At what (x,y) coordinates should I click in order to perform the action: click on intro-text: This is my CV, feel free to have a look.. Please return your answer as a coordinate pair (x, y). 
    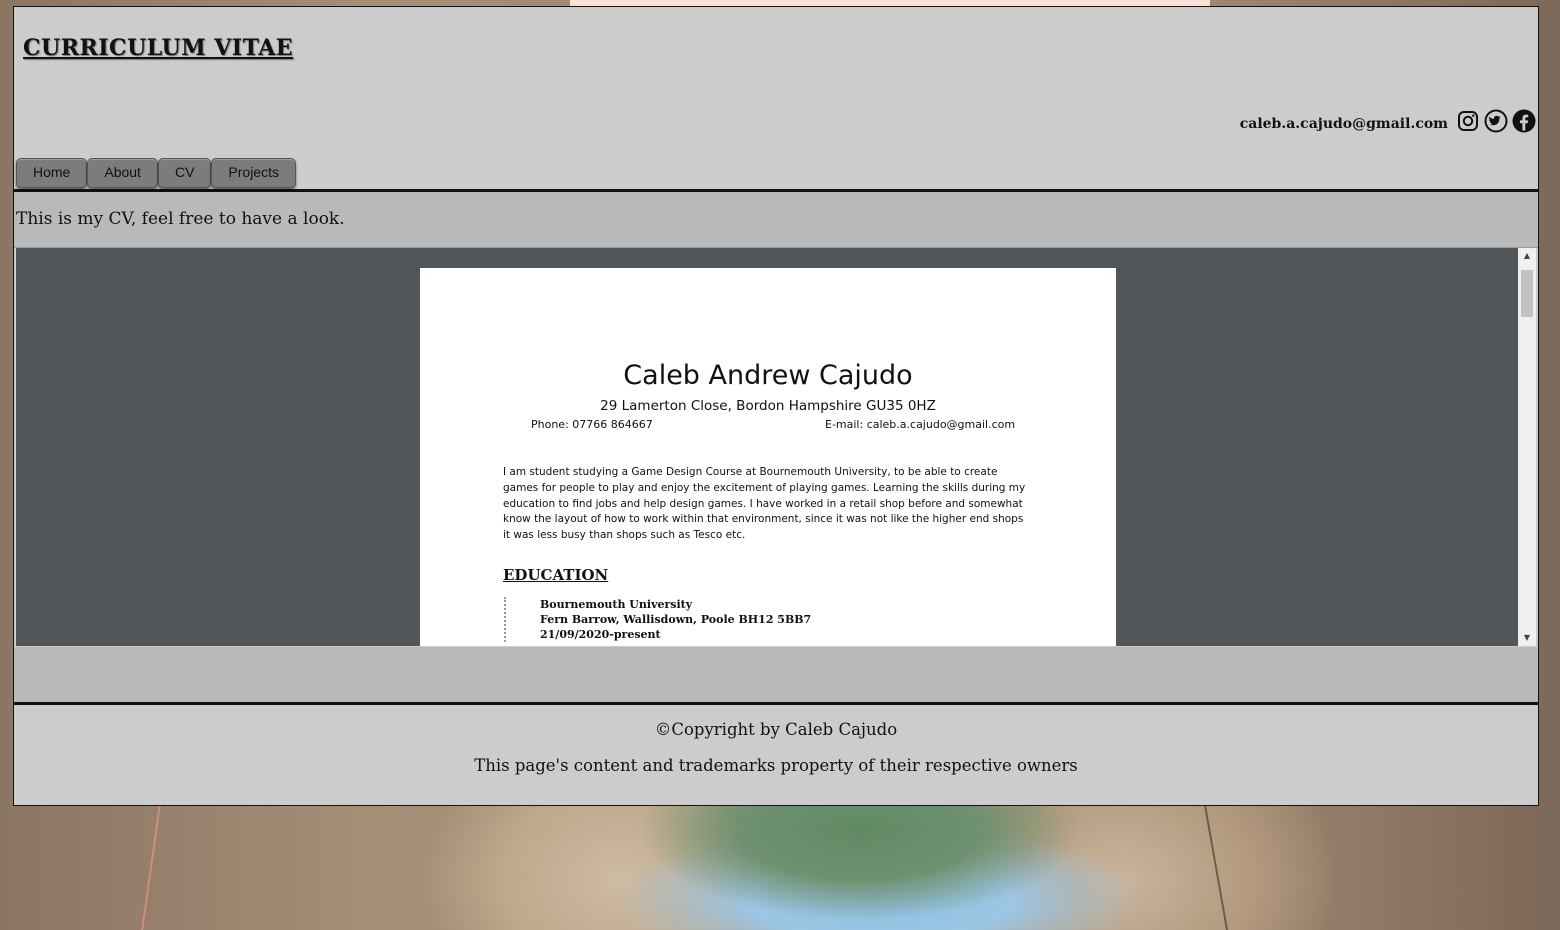
    Looking at the image, I should click on (180, 219).